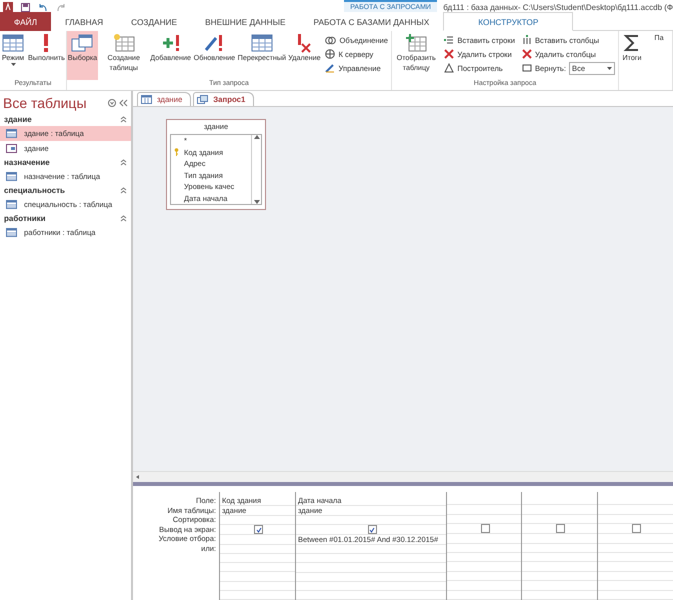  What do you see at coordinates (416, 43) in the screenshot?
I see `add-table-icon` at bounding box center [416, 43].